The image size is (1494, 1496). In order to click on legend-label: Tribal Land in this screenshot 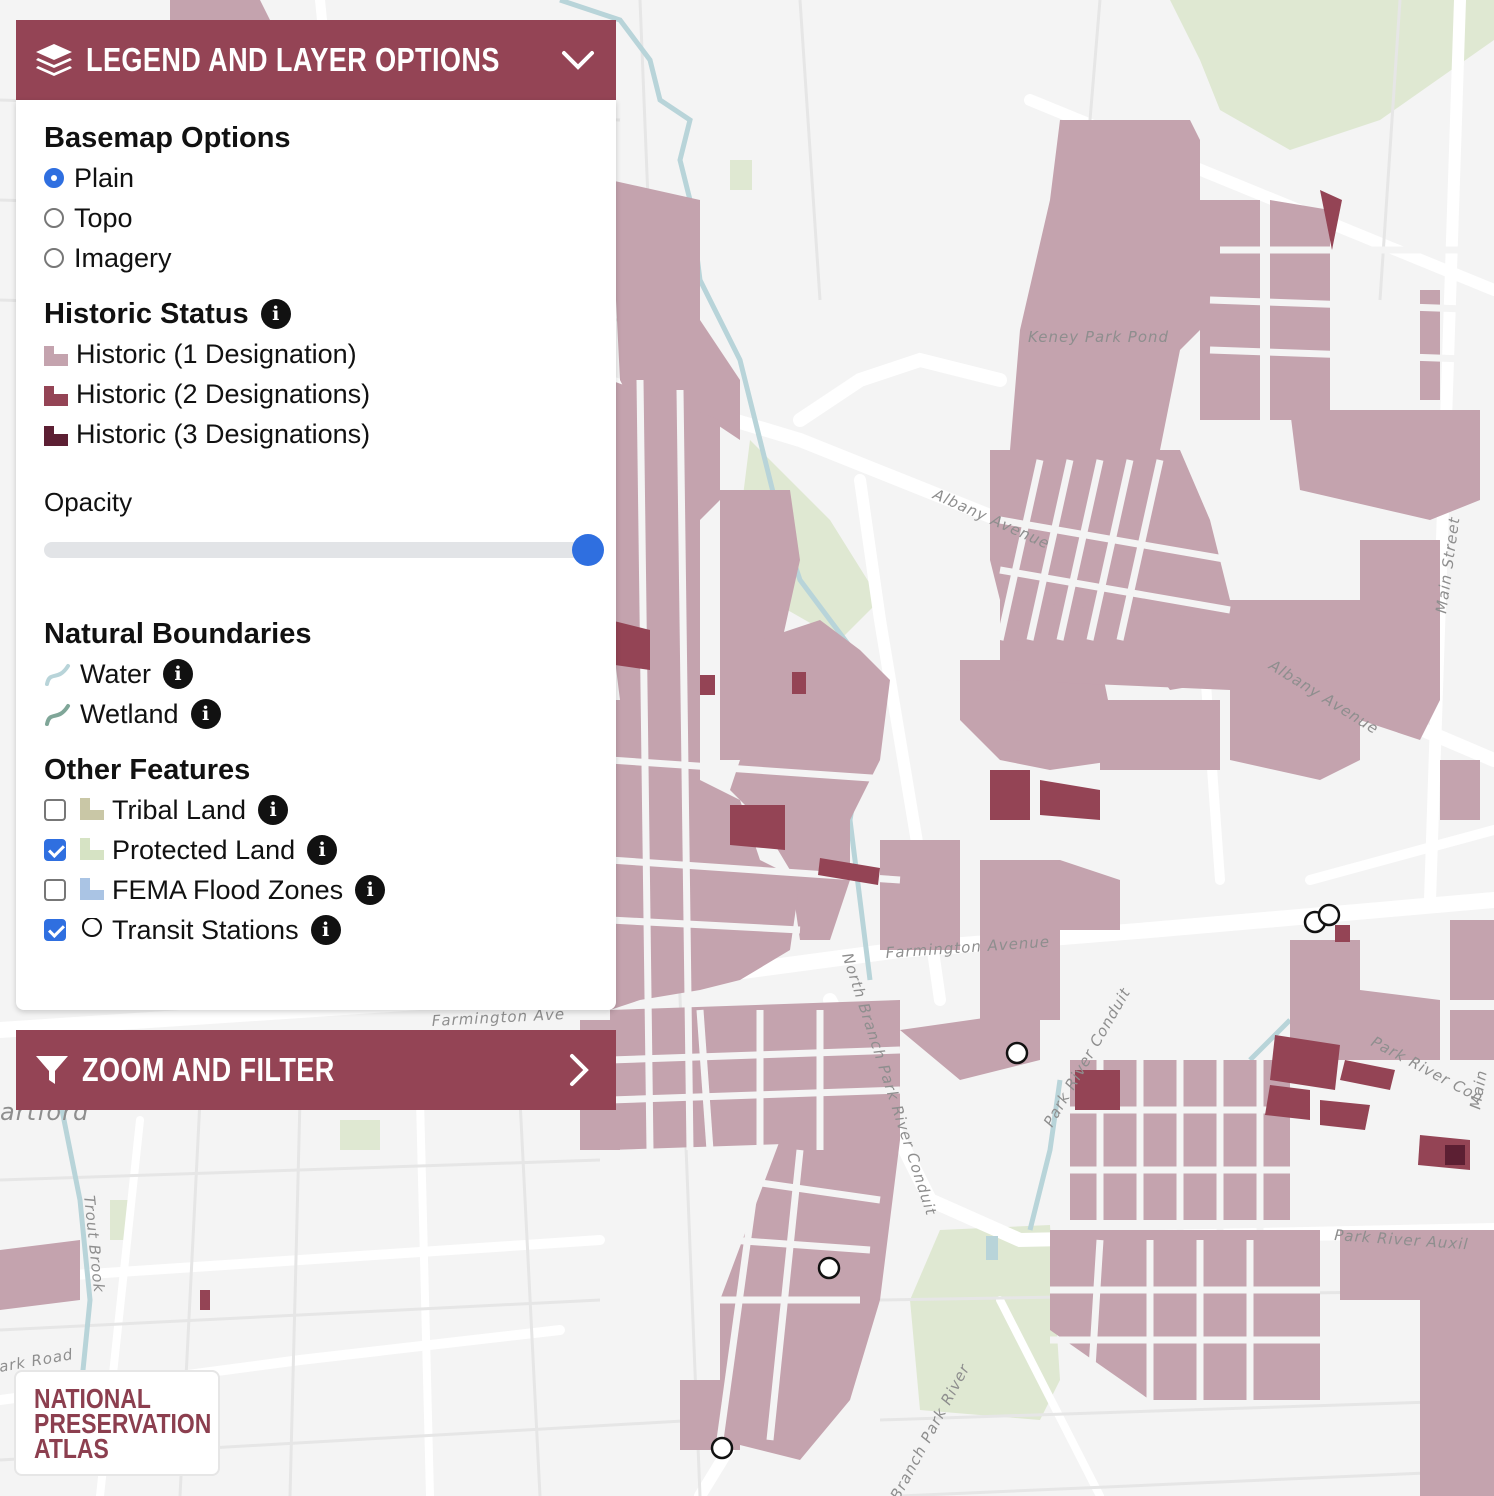, I will do `click(179, 809)`.